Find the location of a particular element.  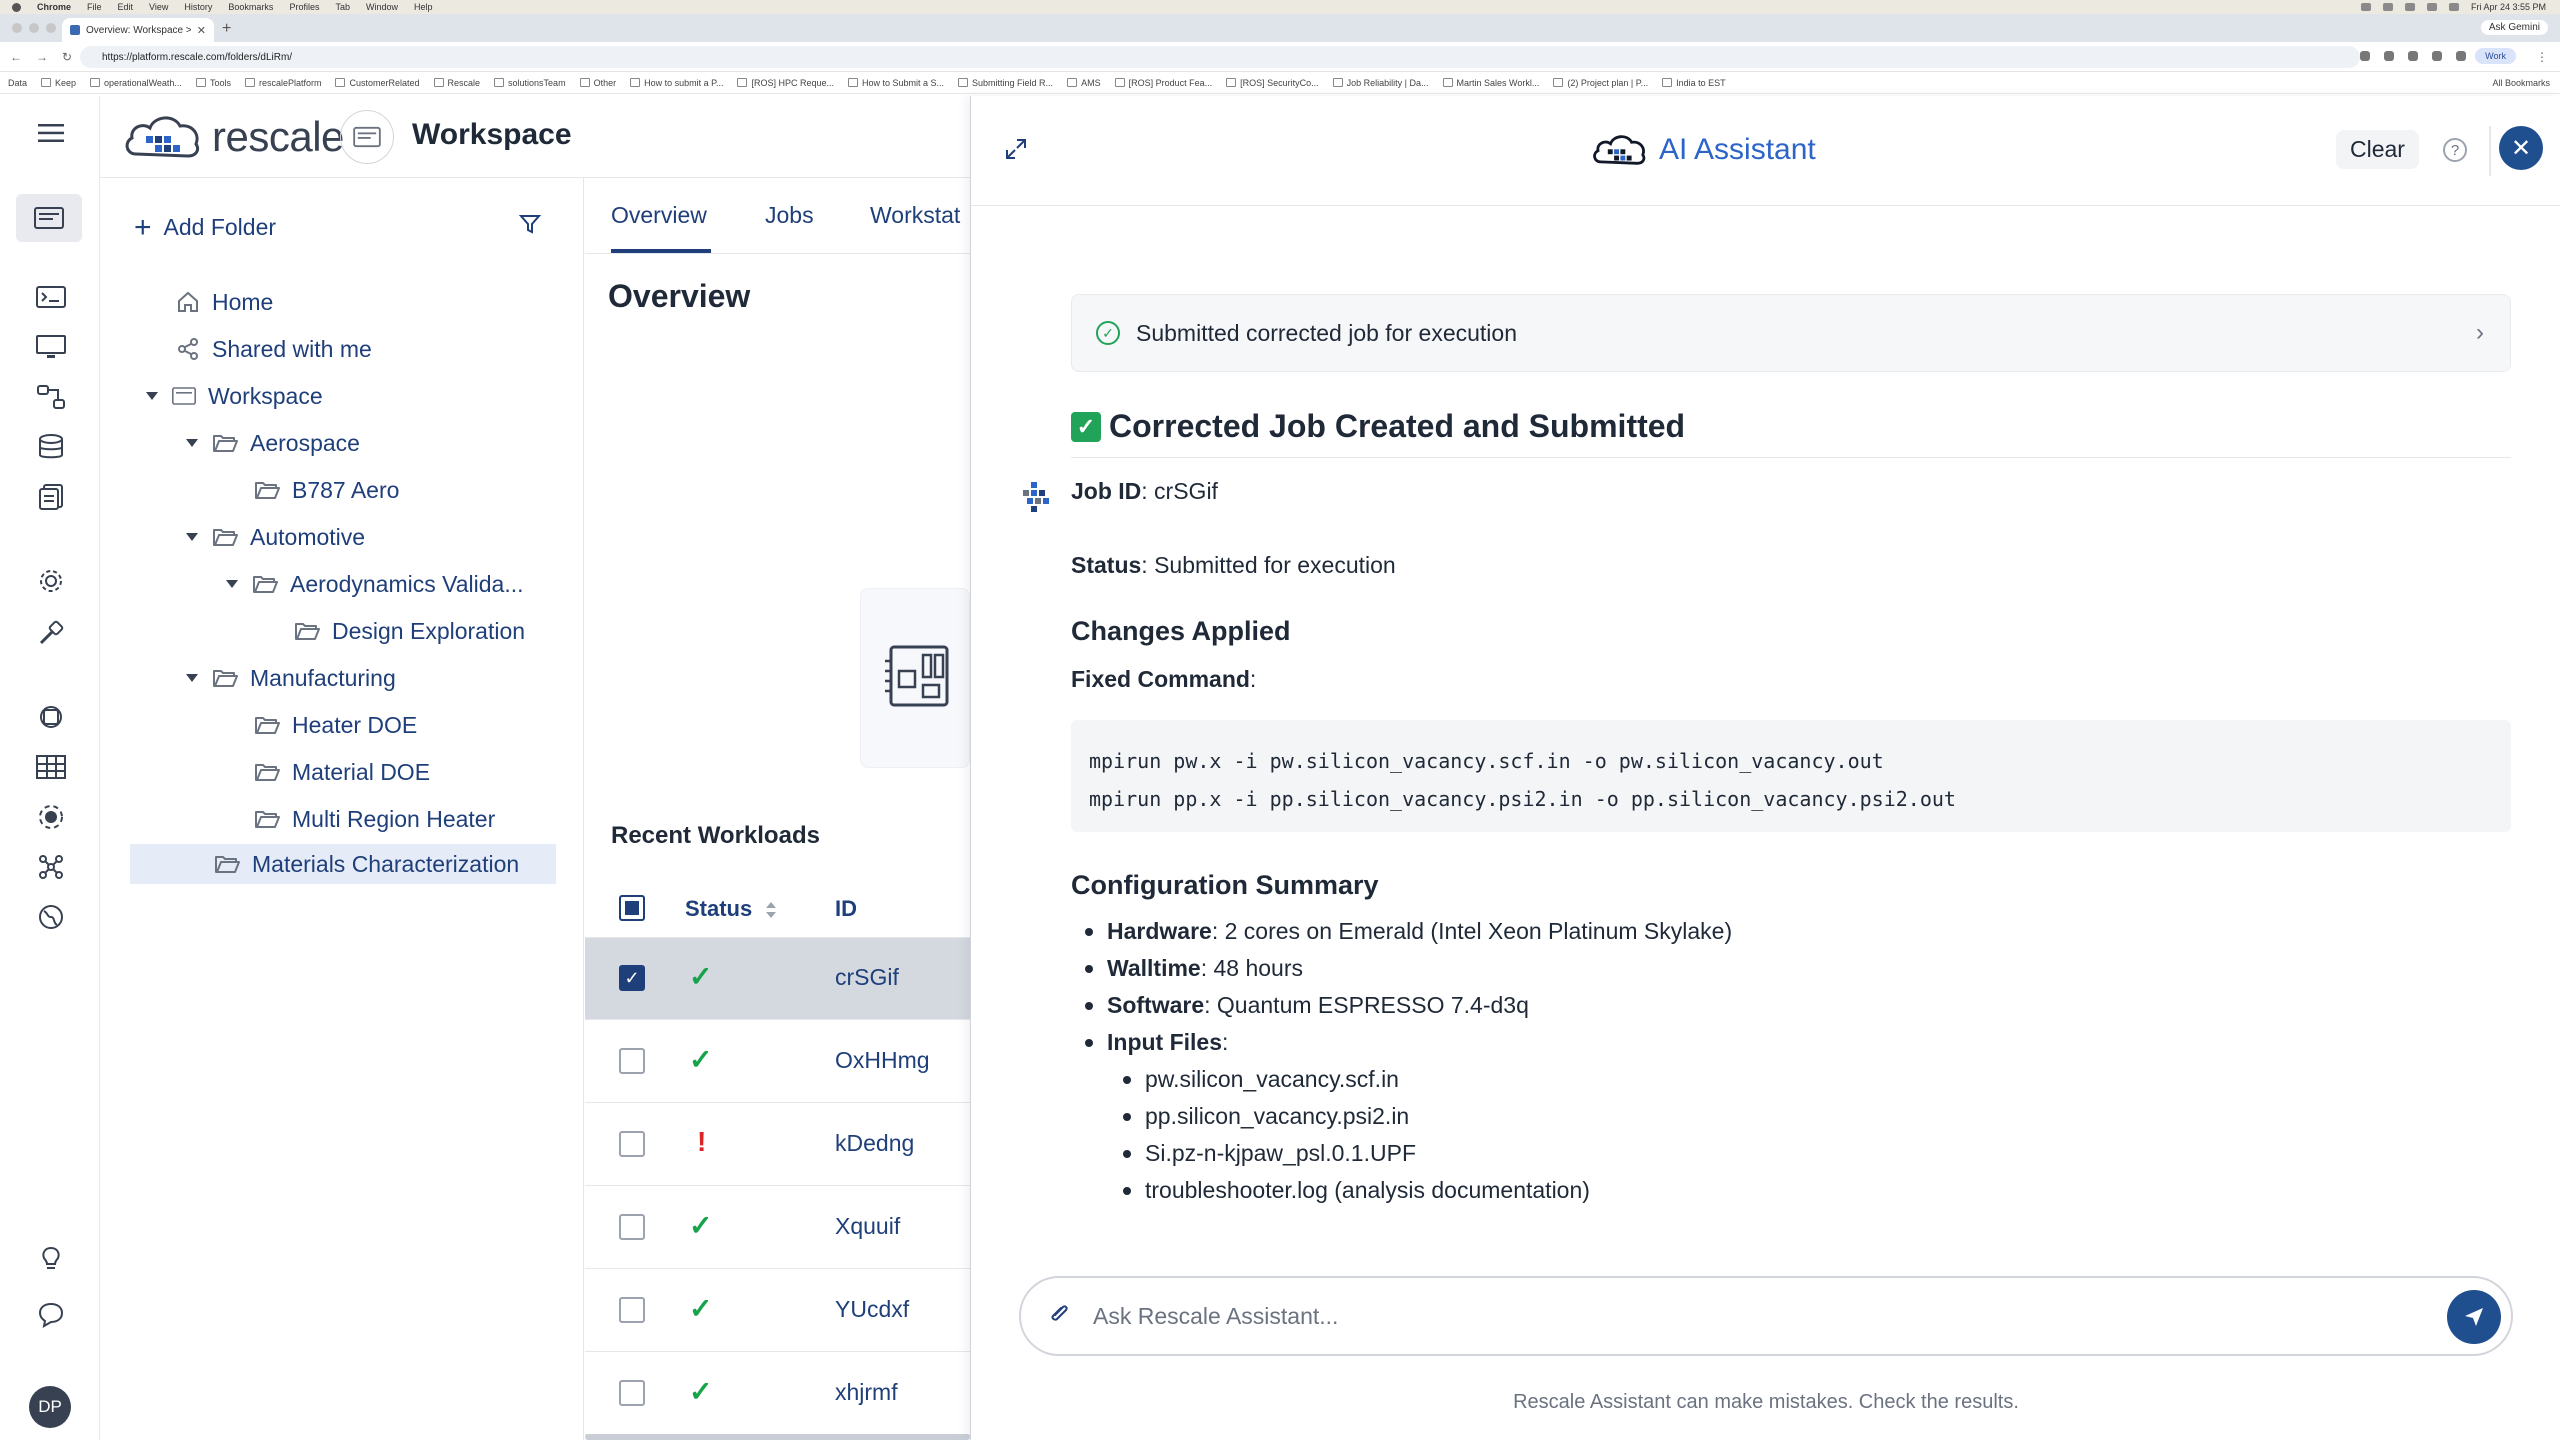

menu-chrome: Chrome is located at coordinates (54, 7).